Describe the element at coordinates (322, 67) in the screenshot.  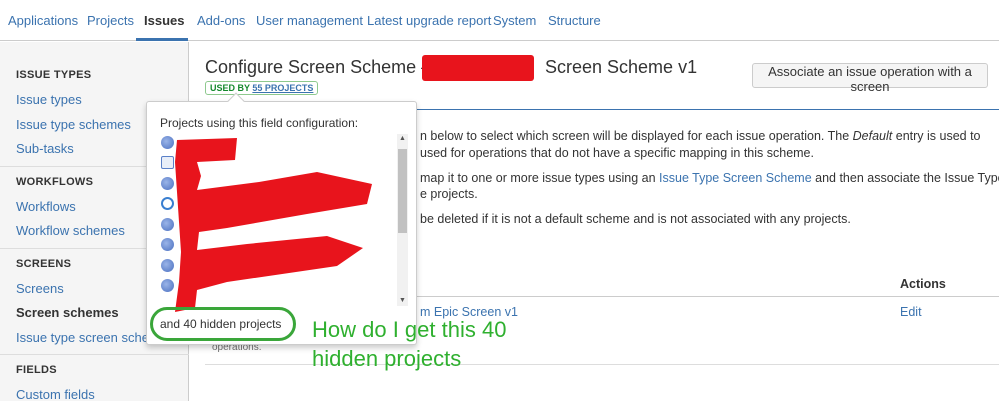
I see `page-title: Configure Screen Scheme —` at that location.